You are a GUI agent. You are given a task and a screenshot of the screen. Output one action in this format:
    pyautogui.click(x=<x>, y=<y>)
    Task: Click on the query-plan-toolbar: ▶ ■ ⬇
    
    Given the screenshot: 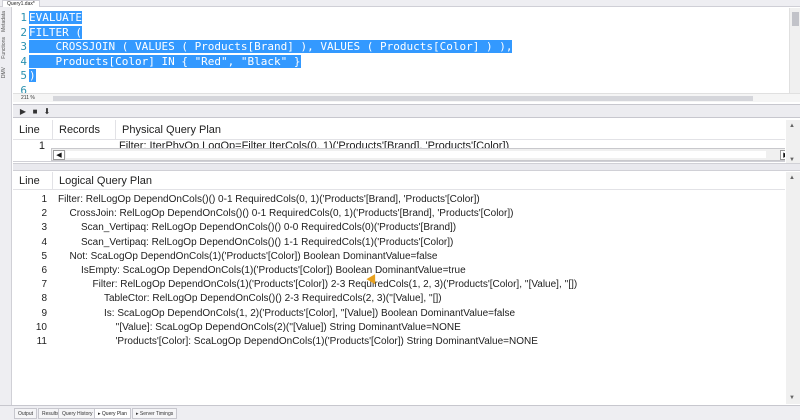 What is the action you would take?
    pyautogui.click(x=406, y=111)
    